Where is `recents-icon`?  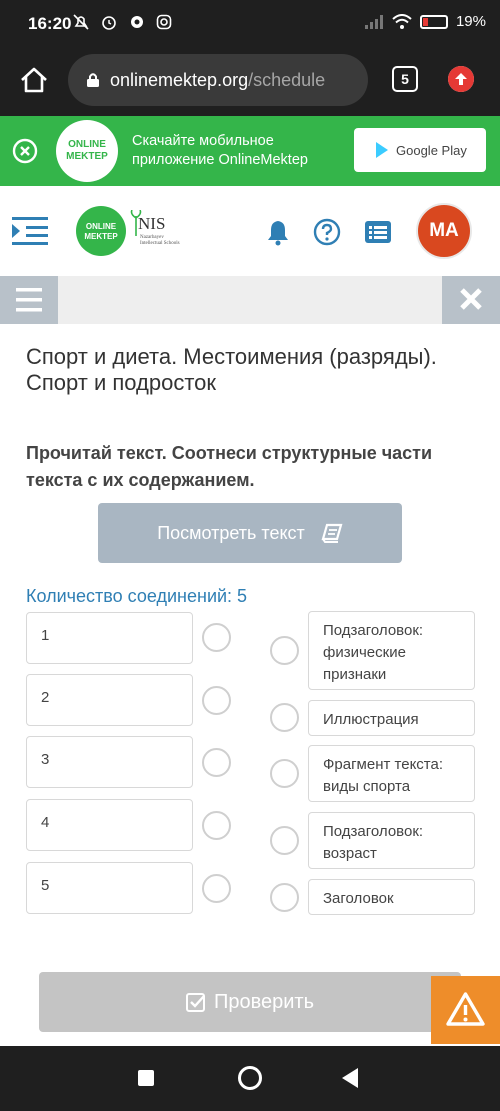
recents-icon is located at coordinates (146, 1078).